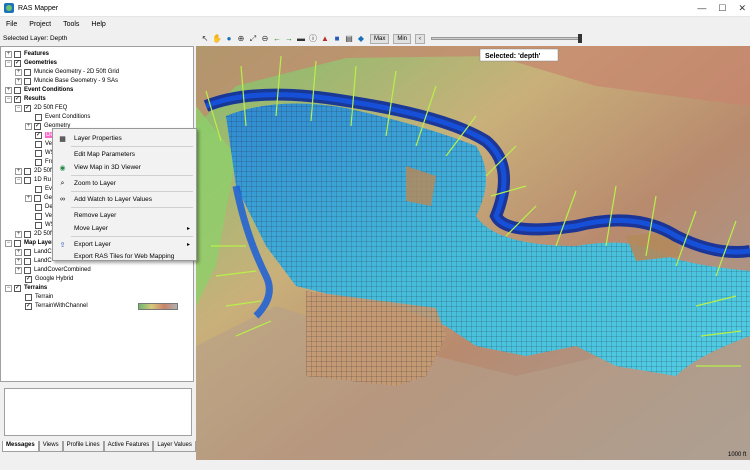 The image size is (750, 470). What do you see at coordinates (229, 39) in the screenshot?
I see `globe-icon: ●` at bounding box center [229, 39].